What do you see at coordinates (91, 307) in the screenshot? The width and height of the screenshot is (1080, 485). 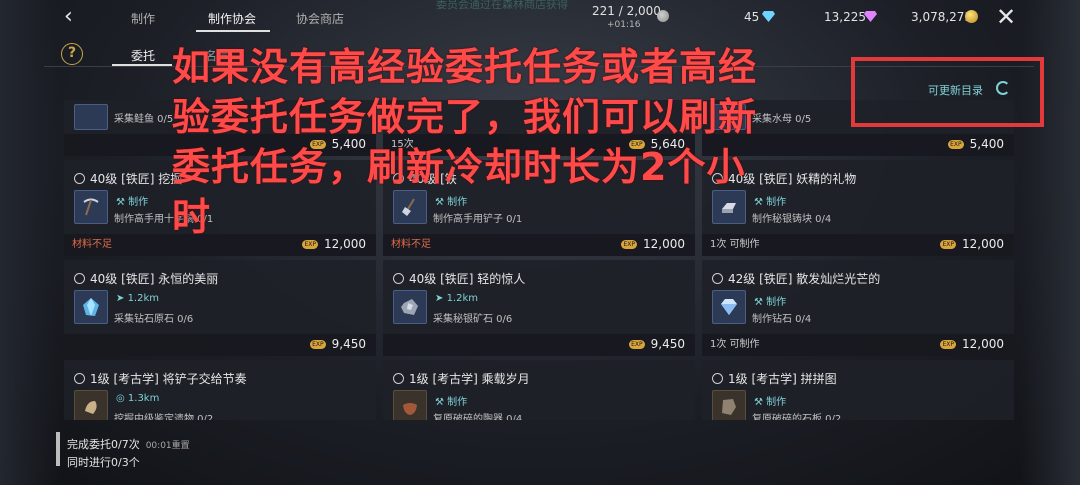 I see `diamond-ore-icon` at bounding box center [91, 307].